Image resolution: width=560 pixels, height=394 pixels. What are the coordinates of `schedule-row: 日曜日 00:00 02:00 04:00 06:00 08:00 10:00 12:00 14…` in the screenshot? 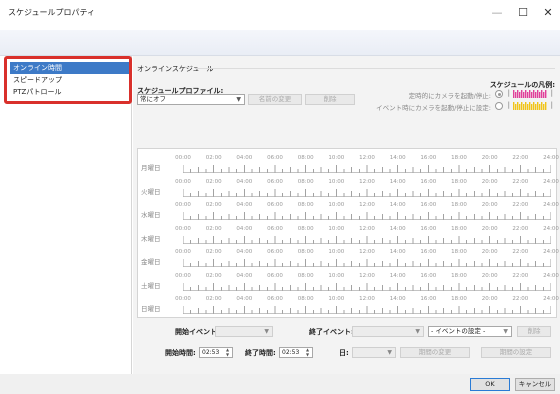 It's located at (348, 306).